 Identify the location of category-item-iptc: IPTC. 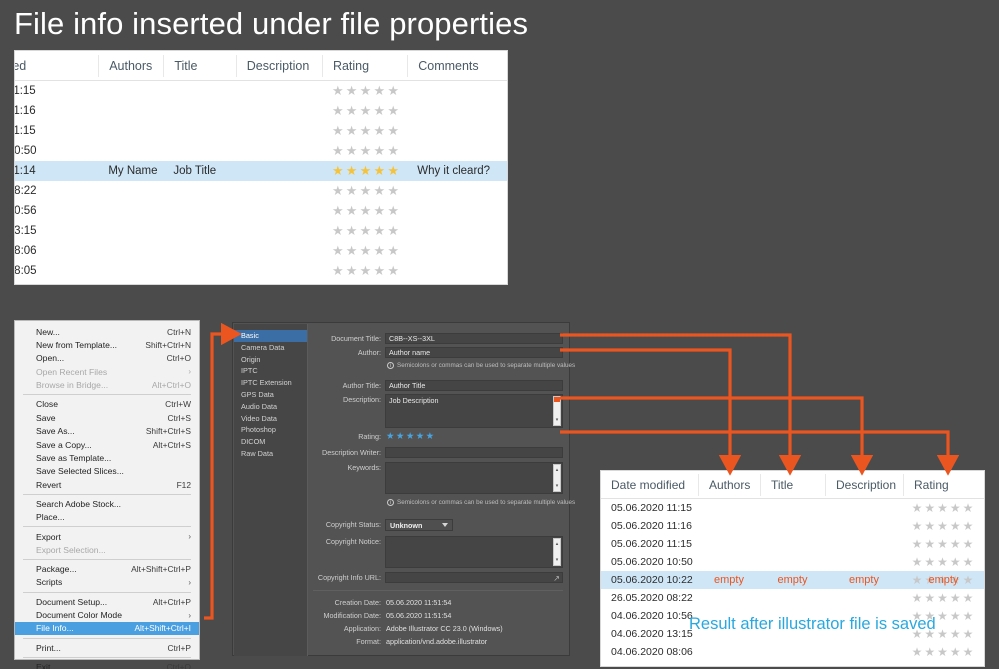
(270, 371).